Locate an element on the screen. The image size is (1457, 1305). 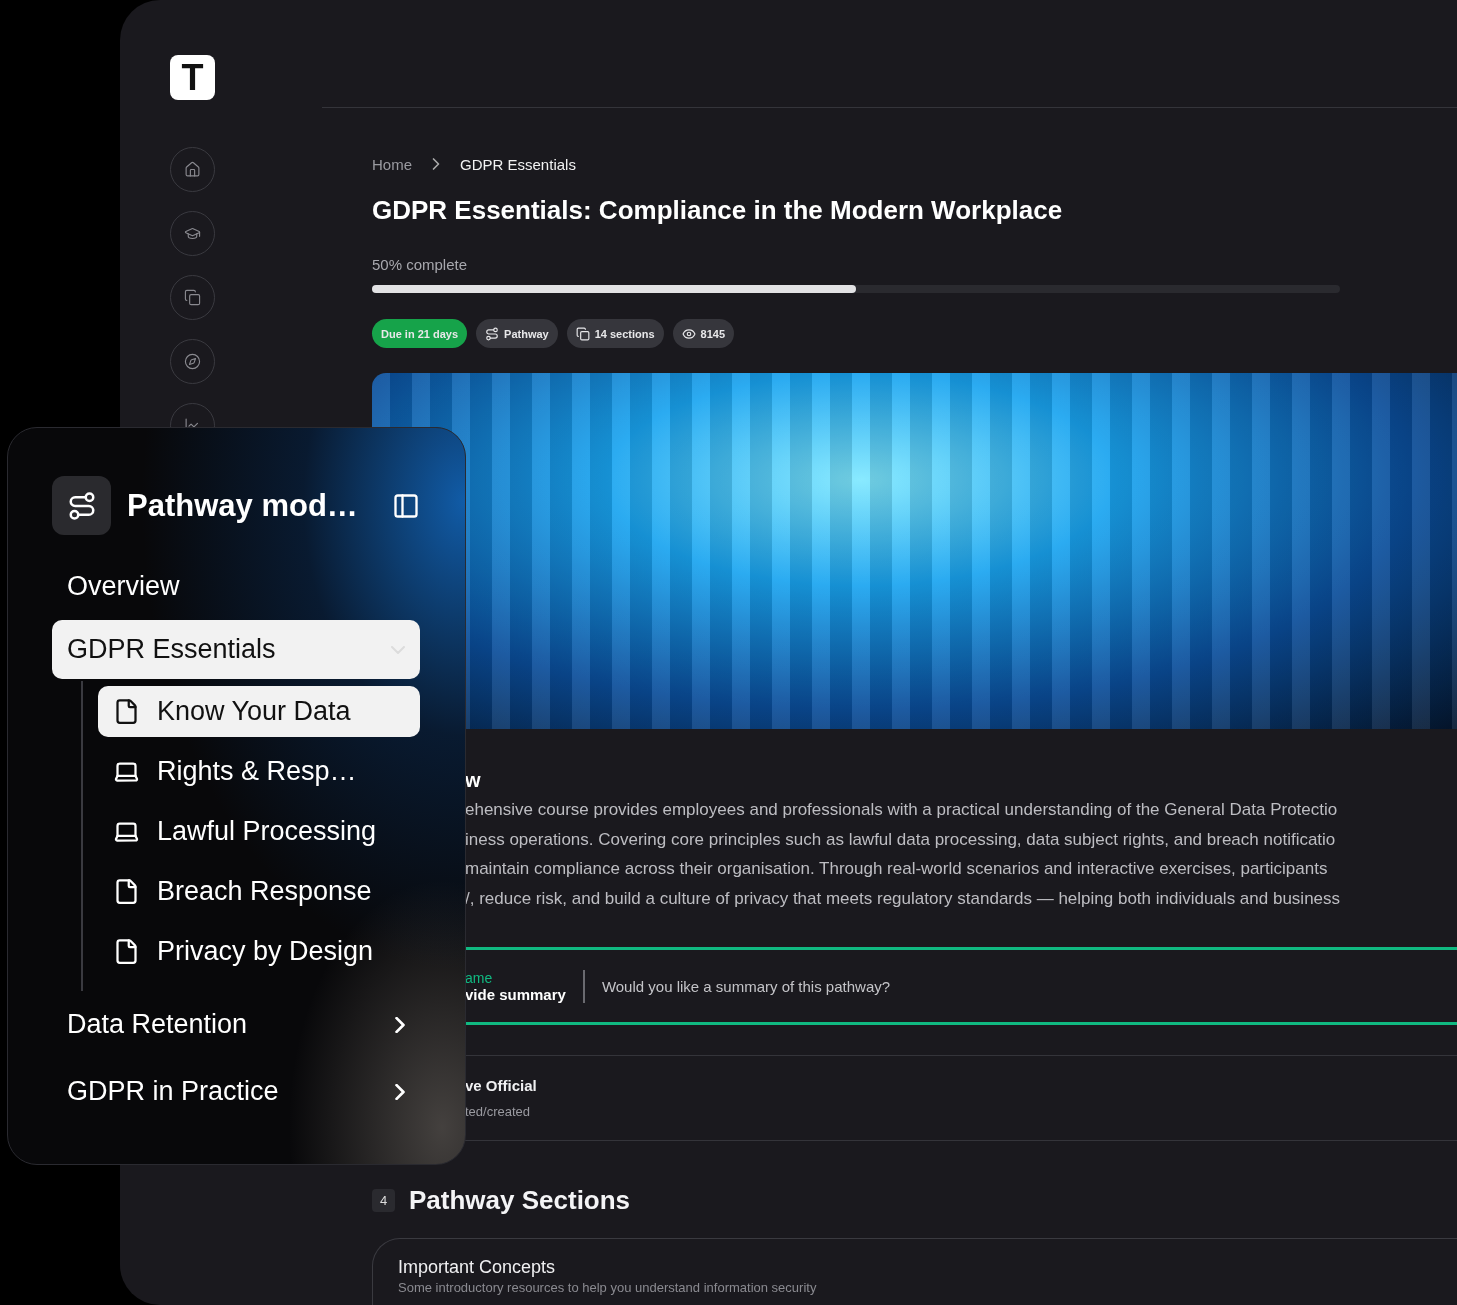
app-logo: T is located at coordinates (192, 77).